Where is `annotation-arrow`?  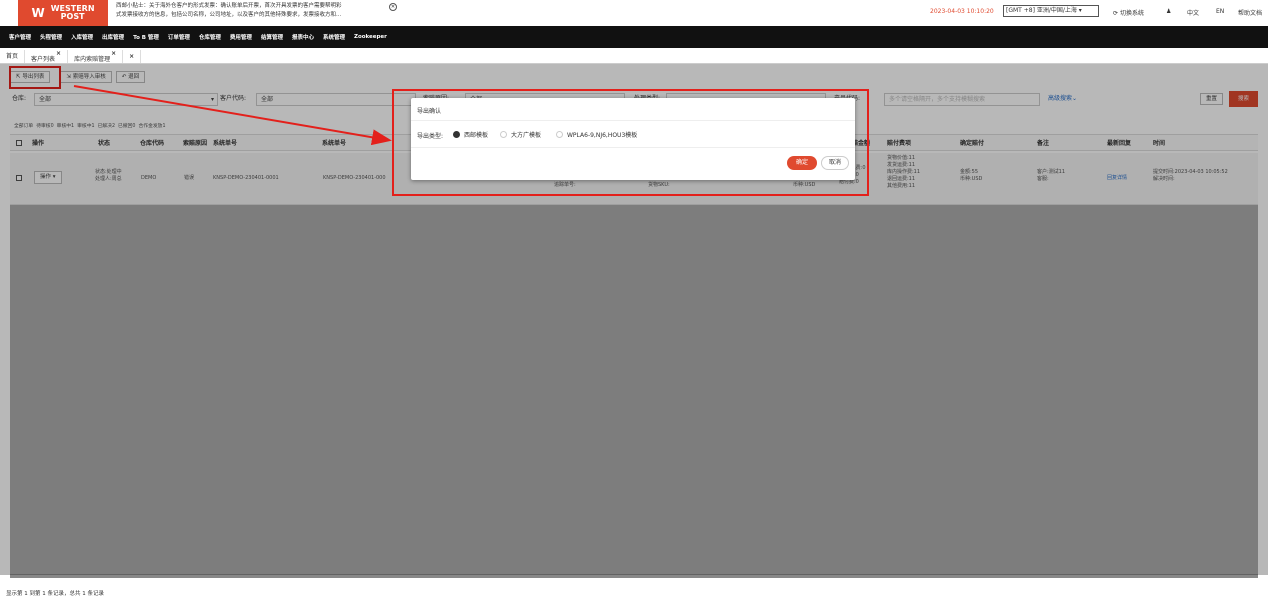 annotation-arrow is located at coordinates (232, 115).